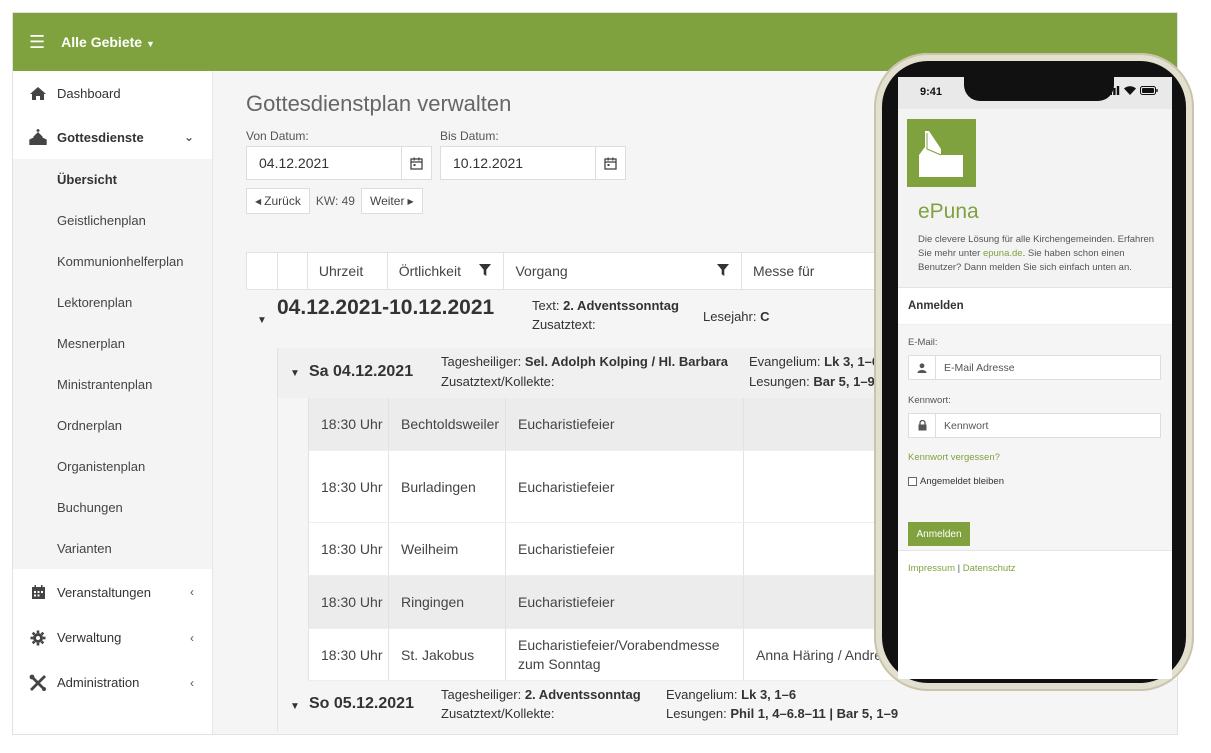 Image resolution: width=1211 pixels, height=753 pixels. Describe the element at coordinates (989, 568) in the screenshot. I see `privacy-link: Datenschutz` at that location.